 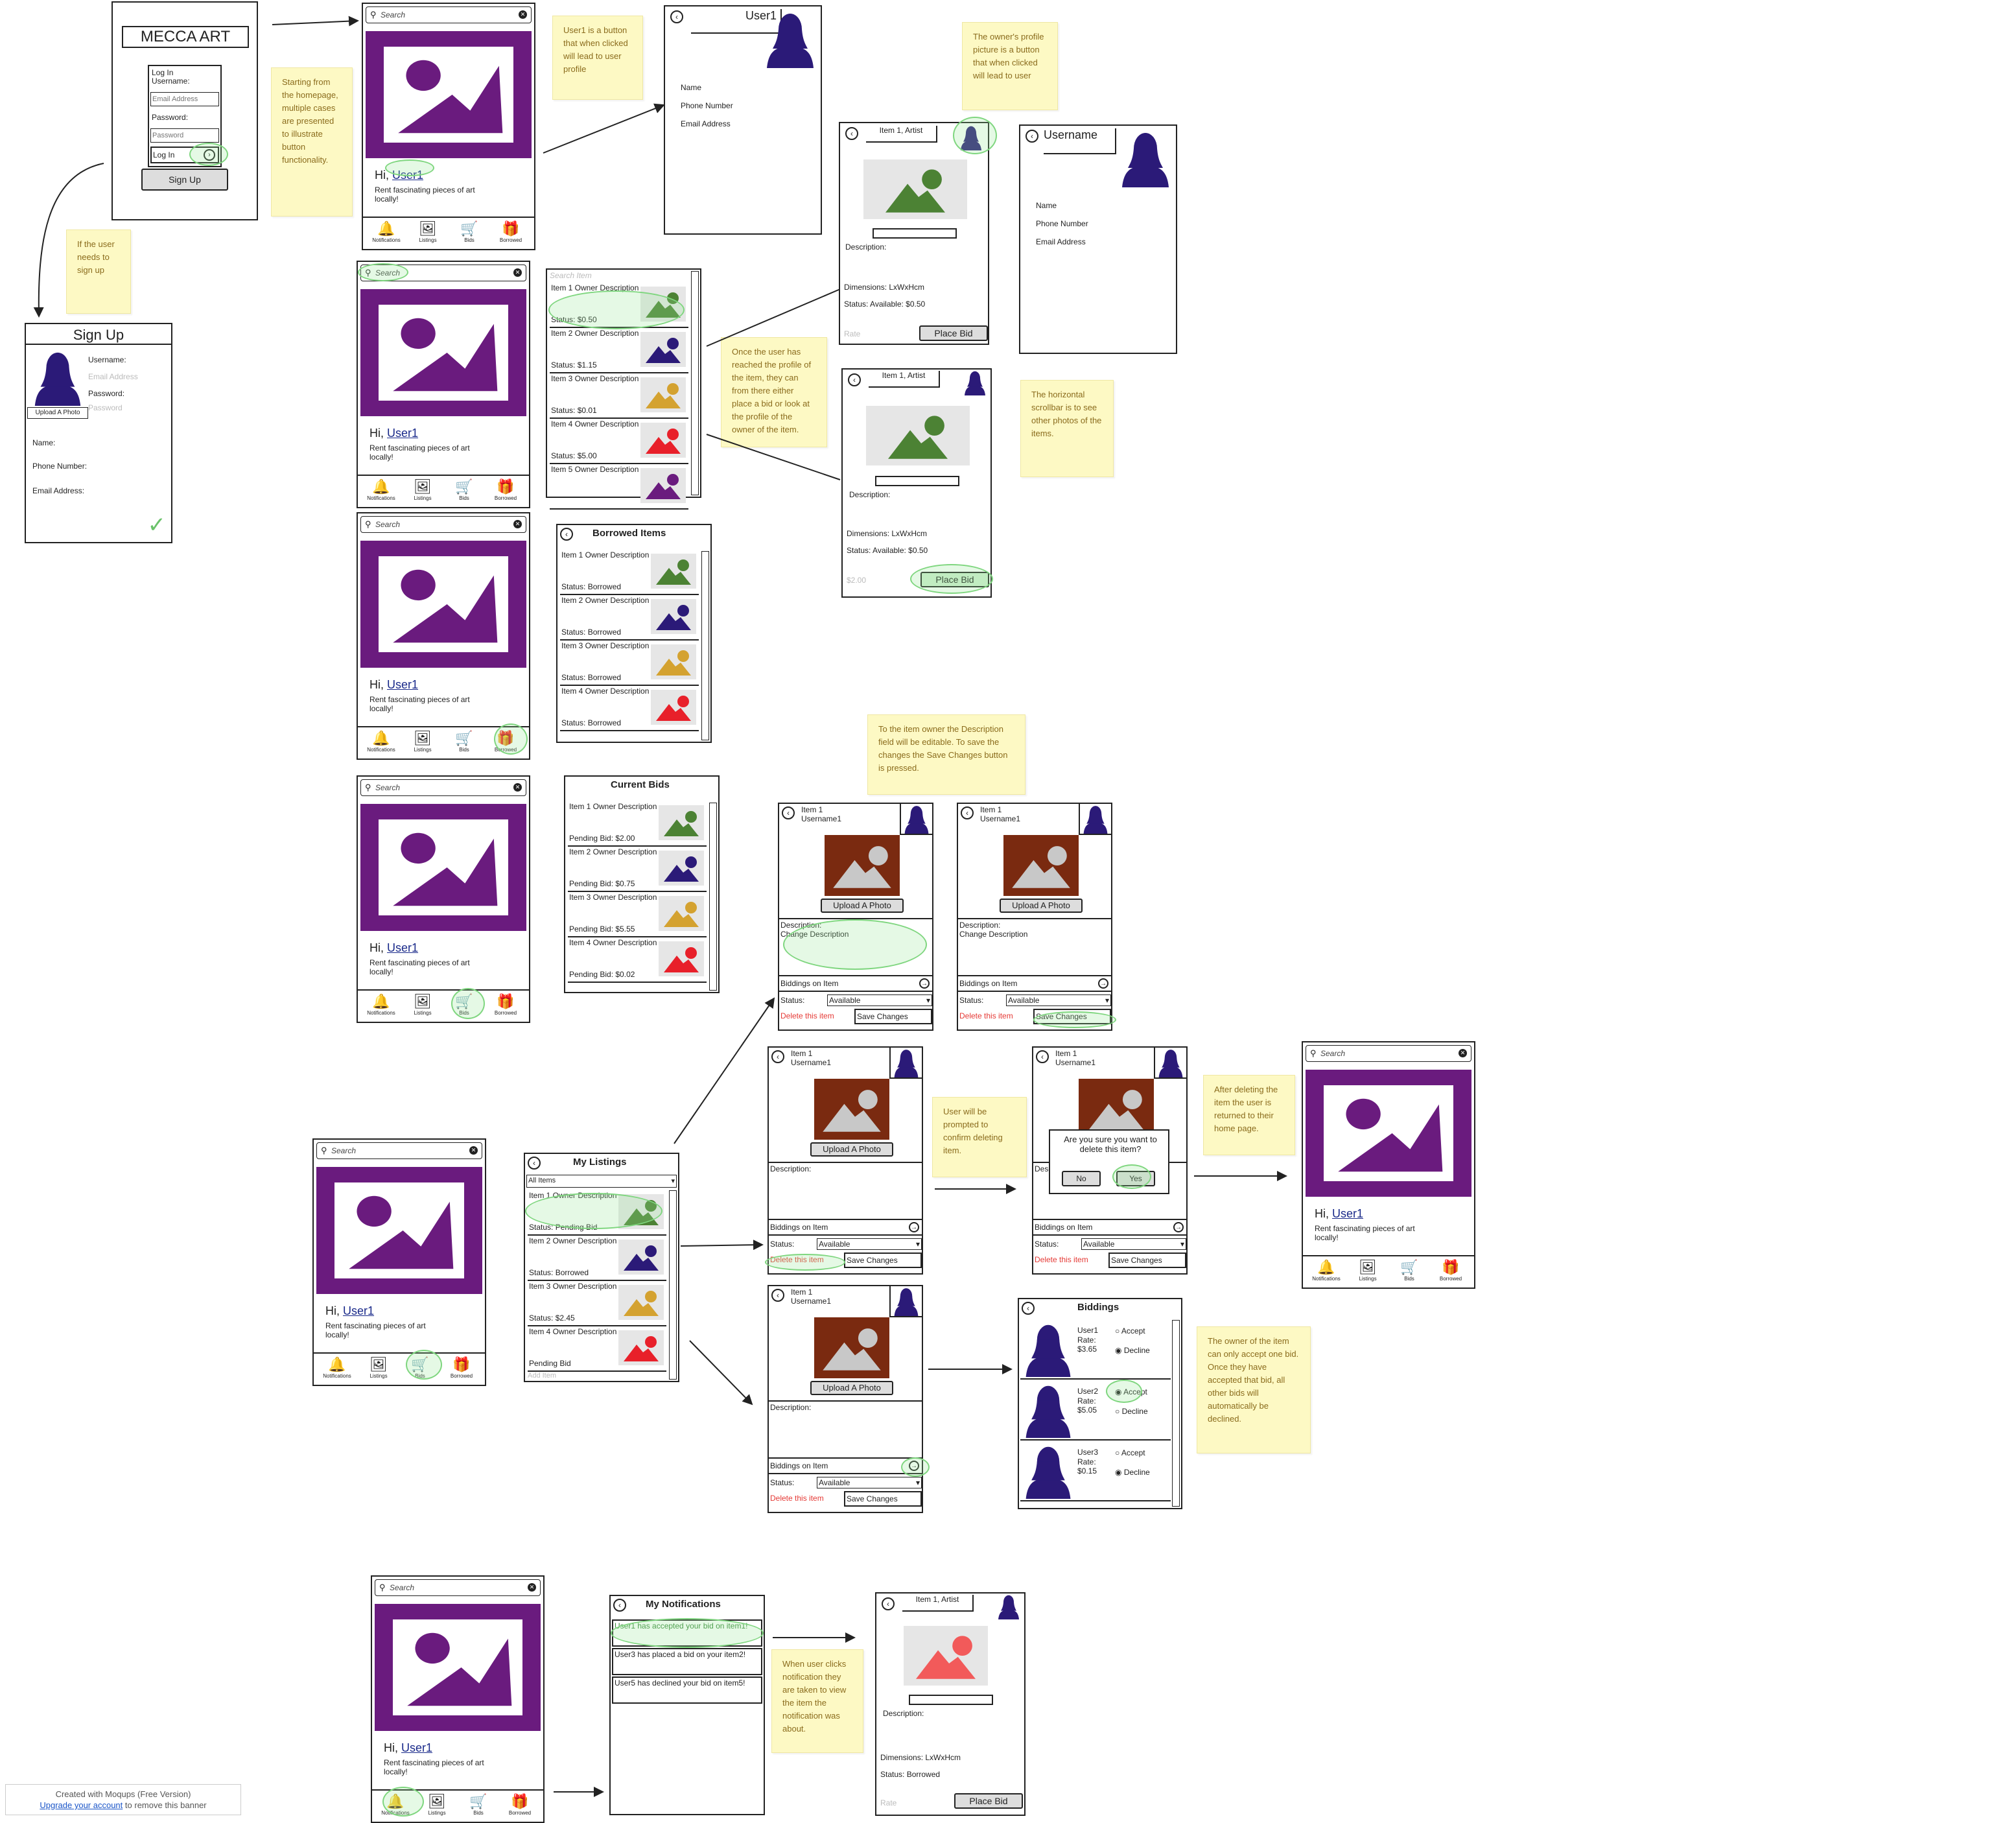 I want to click on confirm-check-icon: ✓, so click(x=157, y=525).